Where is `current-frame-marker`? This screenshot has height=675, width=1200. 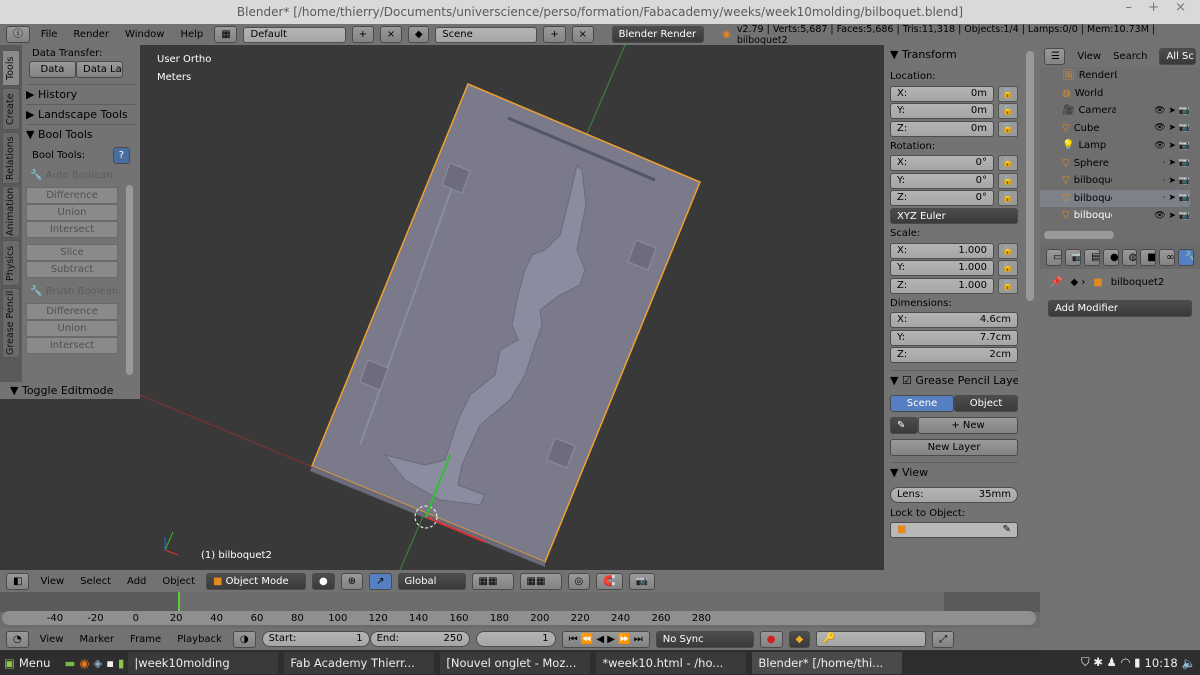
current-frame-marker is located at coordinates (179, 602).